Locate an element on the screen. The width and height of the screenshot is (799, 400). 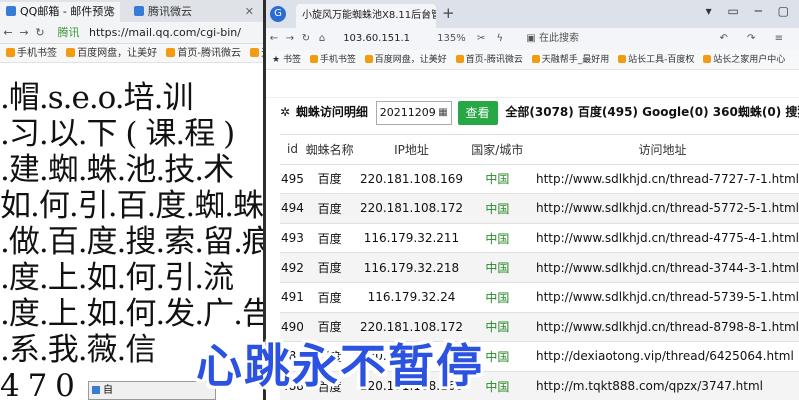
left-address-bar: ← → ↻ 腾讯 https://mail.qq.com/cgi-bin/ is located at coordinates (131, 33).